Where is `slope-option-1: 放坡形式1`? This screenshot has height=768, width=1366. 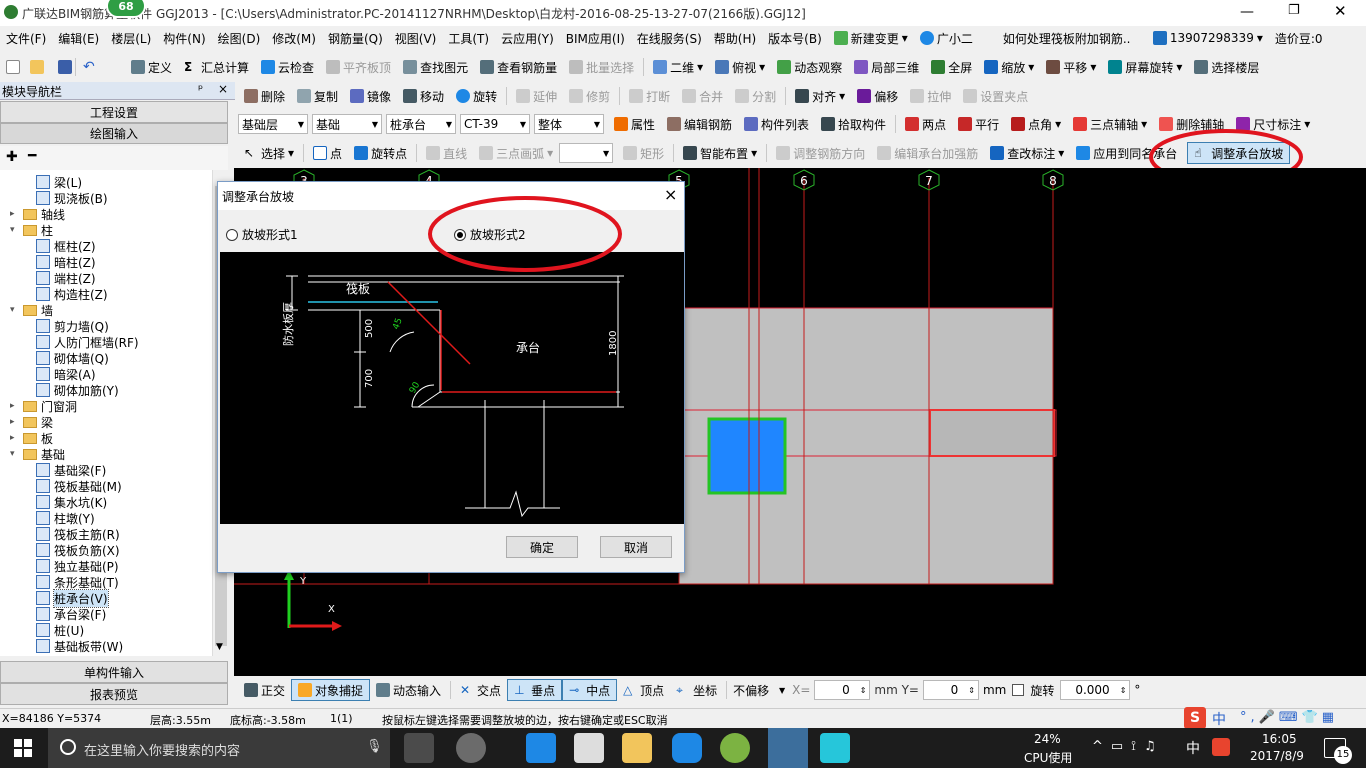
slope-option-1: 放坡形式1 is located at coordinates (262, 234).